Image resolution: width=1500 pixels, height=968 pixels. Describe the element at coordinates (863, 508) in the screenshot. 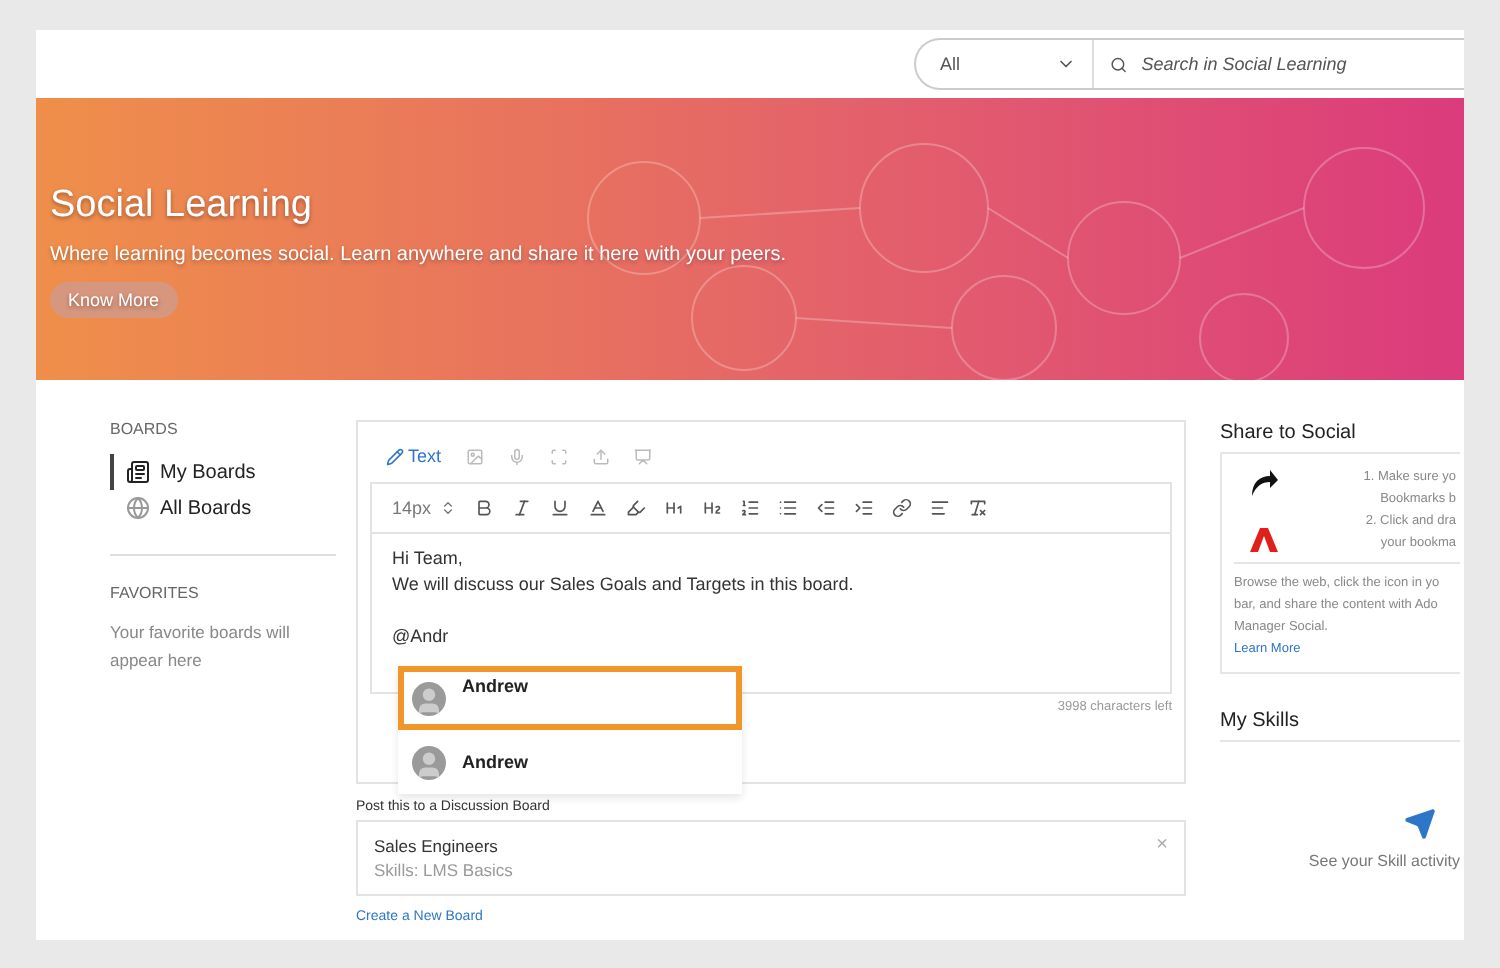

I see `indent-icon` at that location.